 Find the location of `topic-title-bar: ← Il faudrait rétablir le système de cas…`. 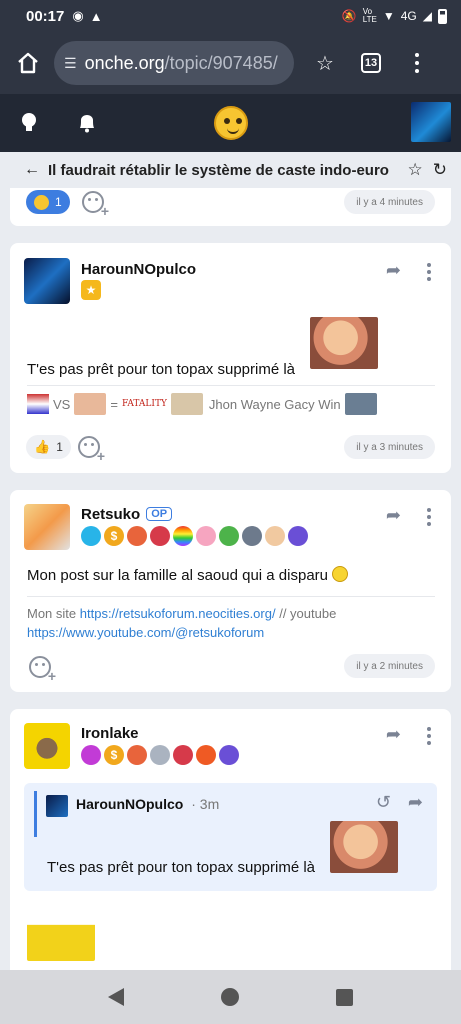

topic-title-bar: ← Il faudrait rétablir le système de cas… is located at coordinates (230, 170).